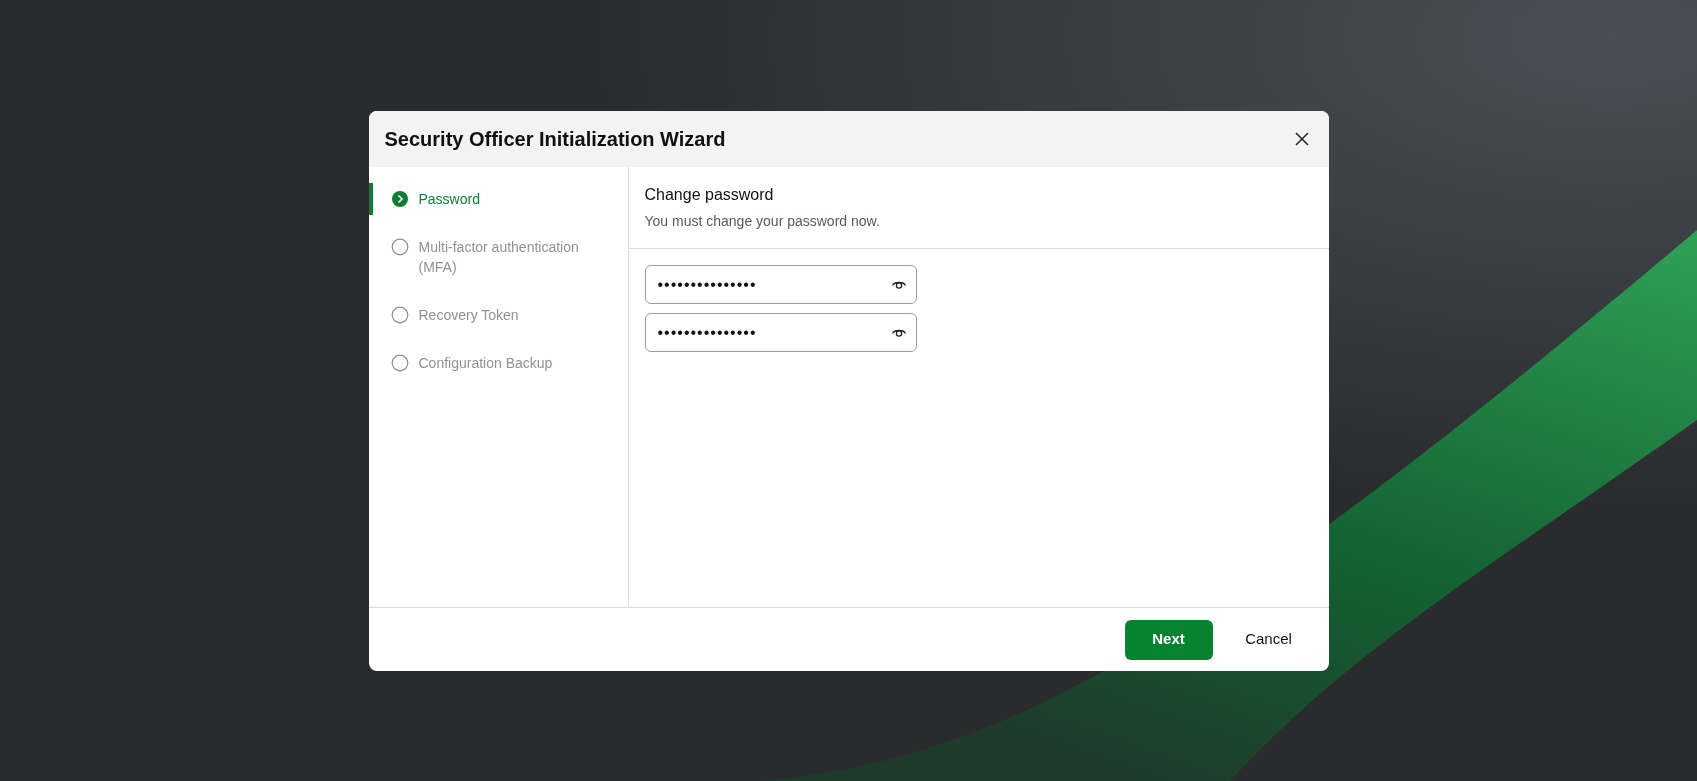  What do you see at coordinates (555, 139) in the screenshot?
I see `dialog-title: Security Officer Initialization Wizard` at bounding box center [555, 139].